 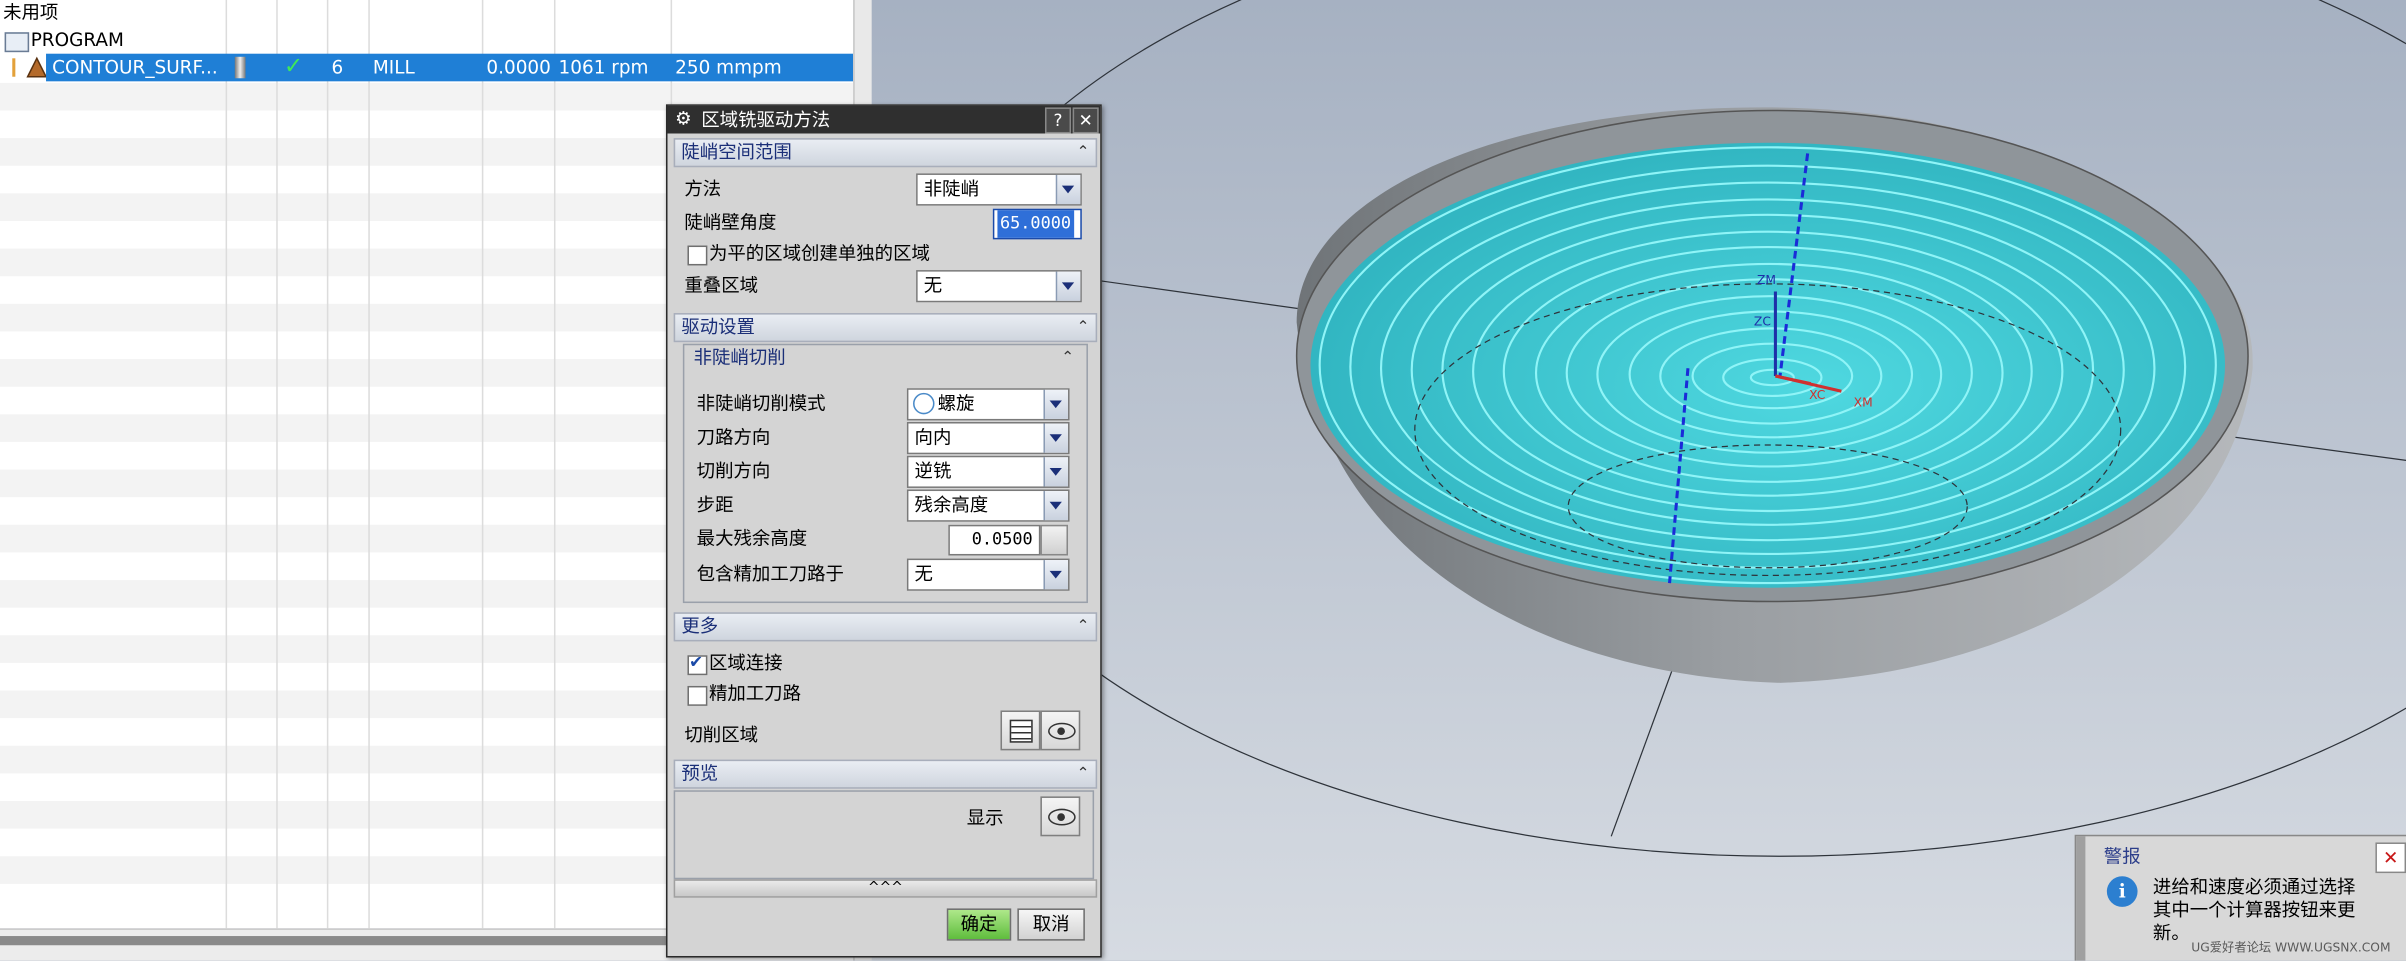 I want to click on display-button, so click(x=1060, y=816).